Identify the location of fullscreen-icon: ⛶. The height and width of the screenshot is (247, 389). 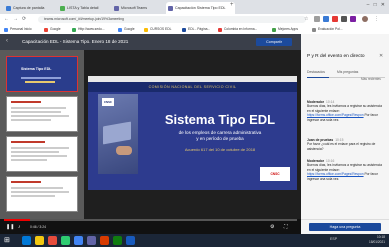
(286, 227).